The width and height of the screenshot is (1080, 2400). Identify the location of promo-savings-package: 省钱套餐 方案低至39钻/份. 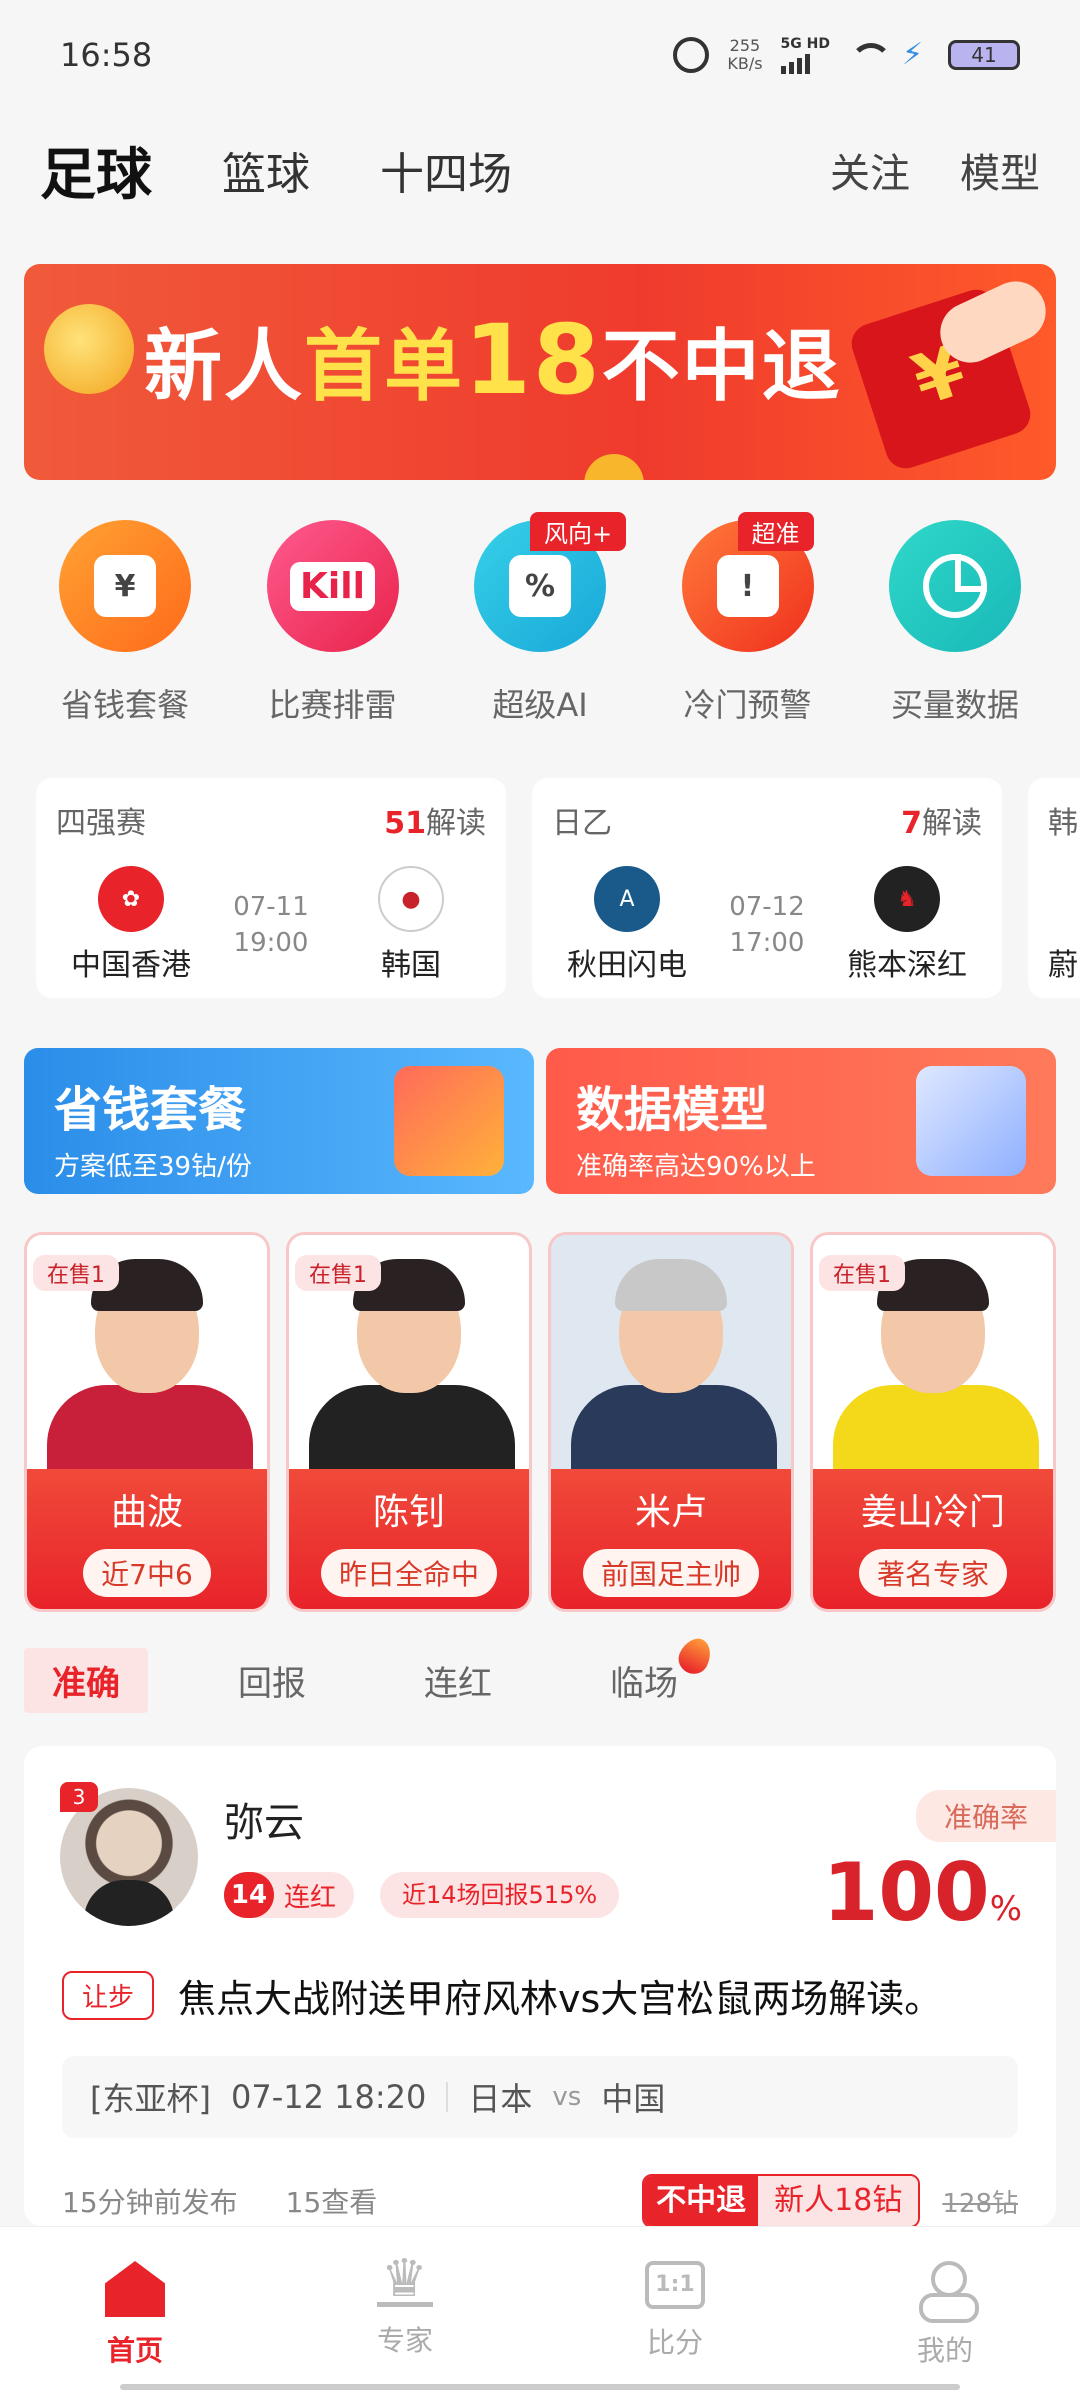
(279, 1121).